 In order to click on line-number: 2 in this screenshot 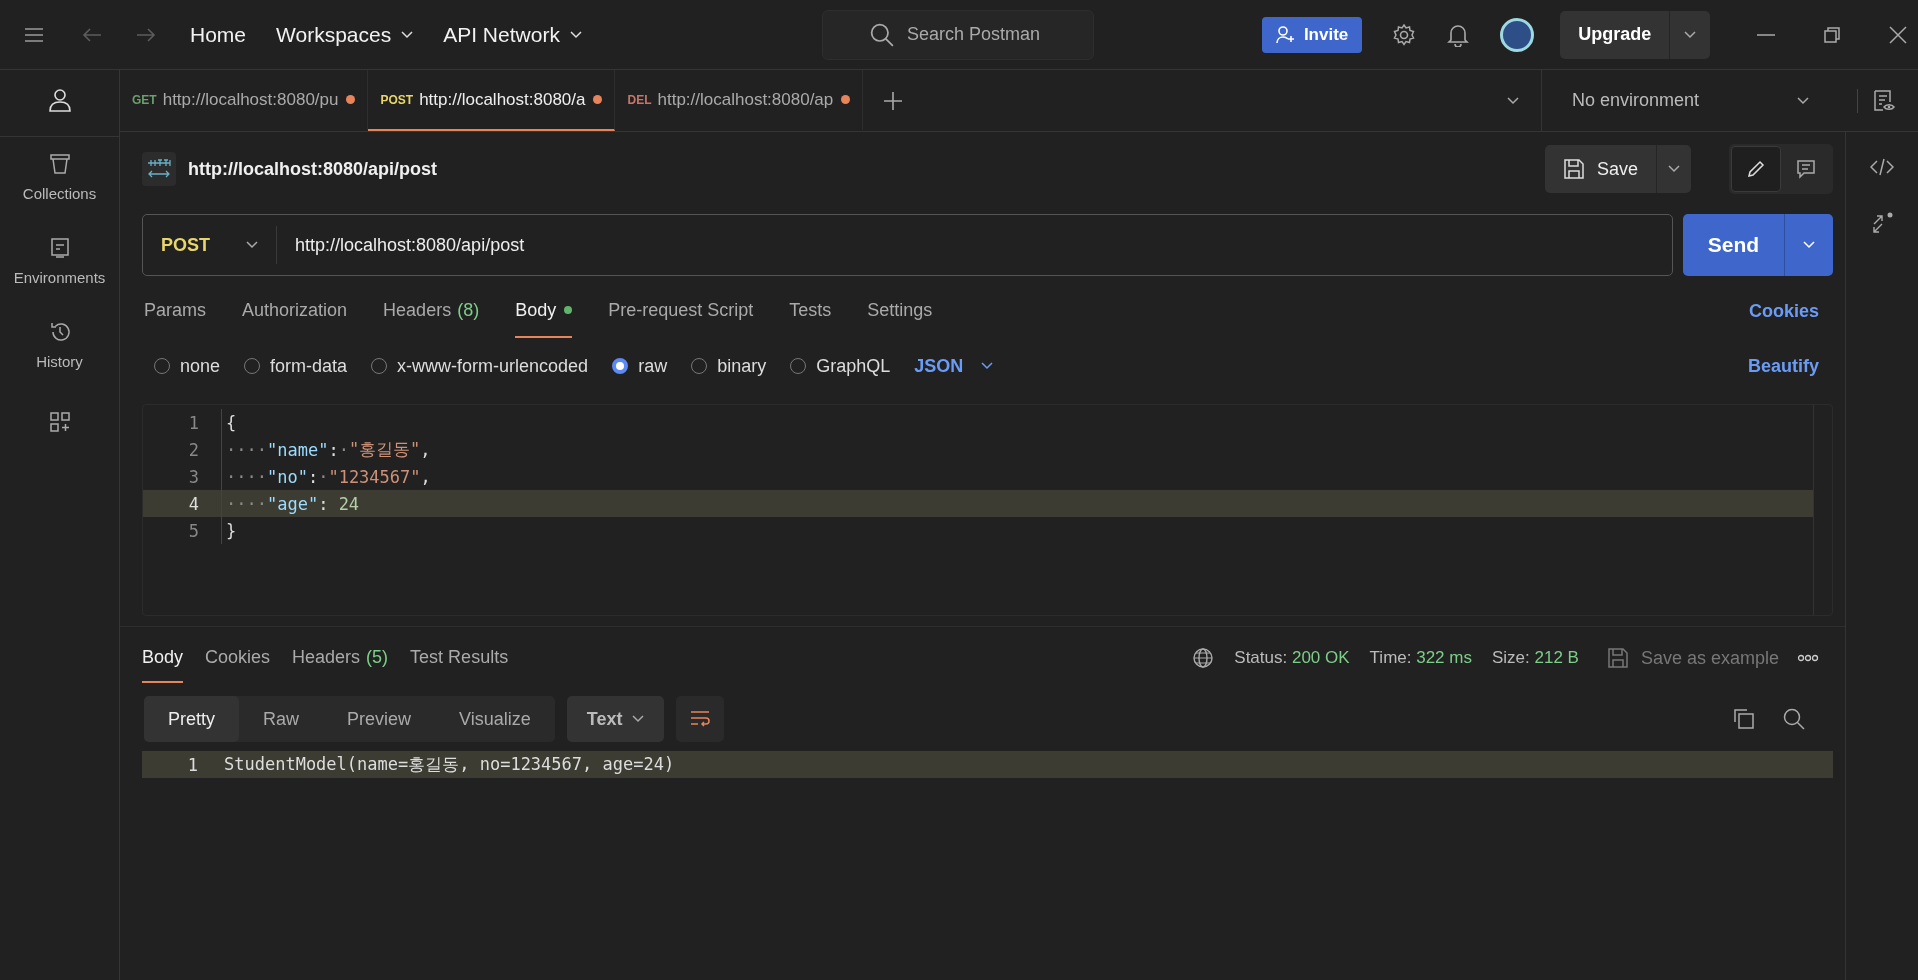, I will do `click(193, 449)`.